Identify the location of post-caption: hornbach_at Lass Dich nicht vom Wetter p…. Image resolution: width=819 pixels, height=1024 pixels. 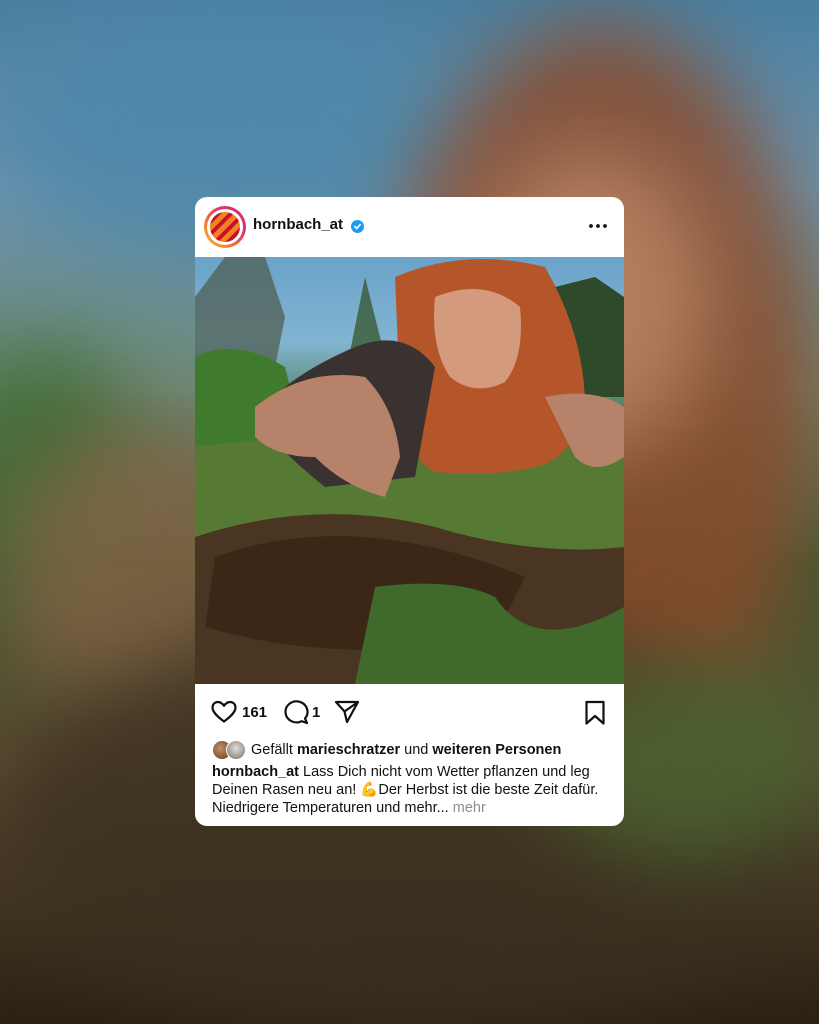
(412, 790).